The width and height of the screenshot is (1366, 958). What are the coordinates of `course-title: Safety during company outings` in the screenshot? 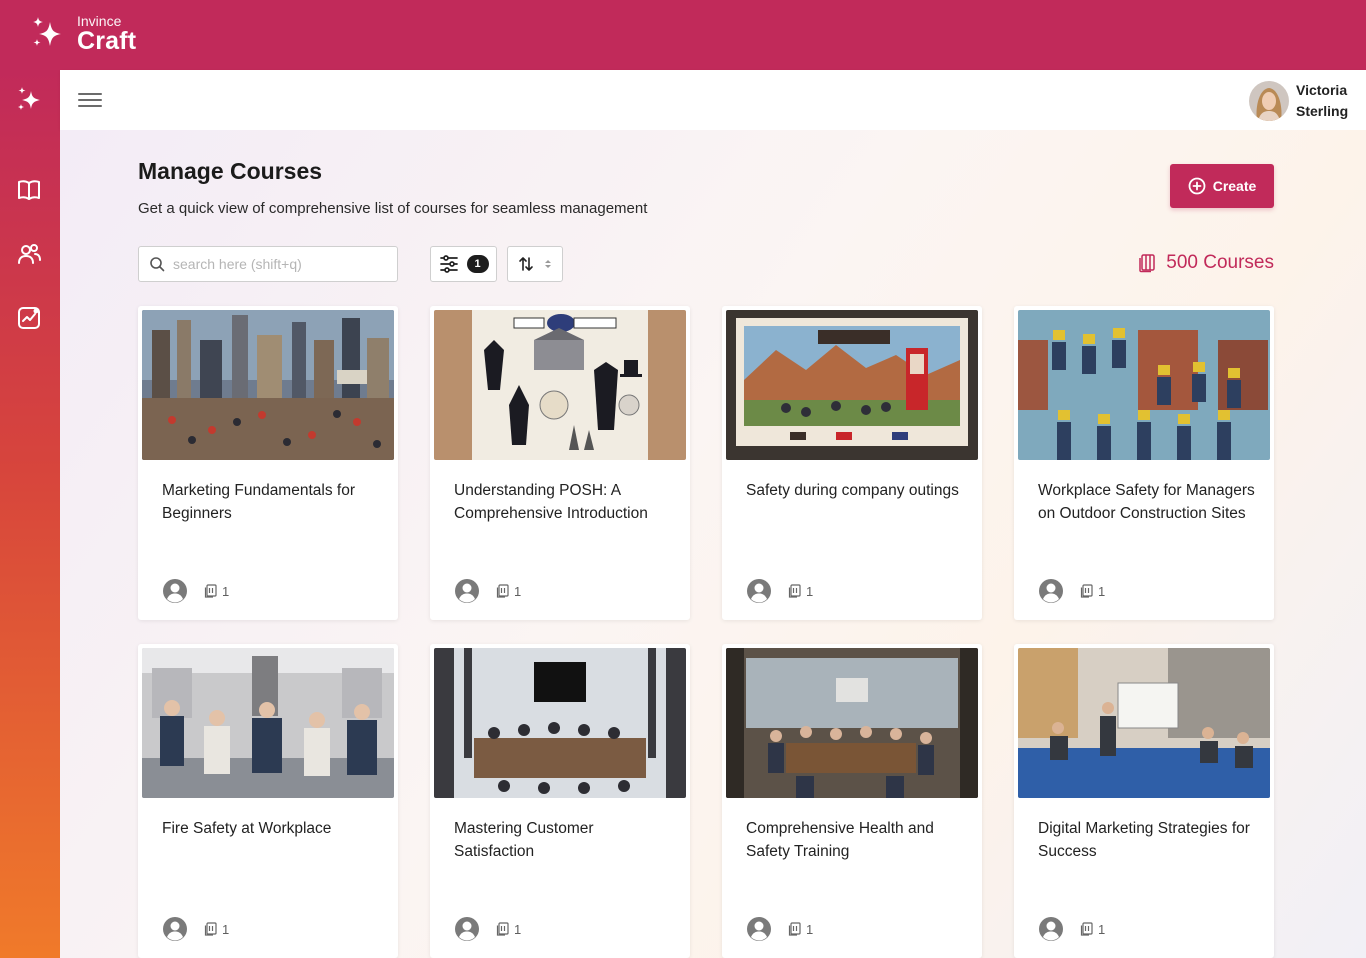 It's located at (852, 490).